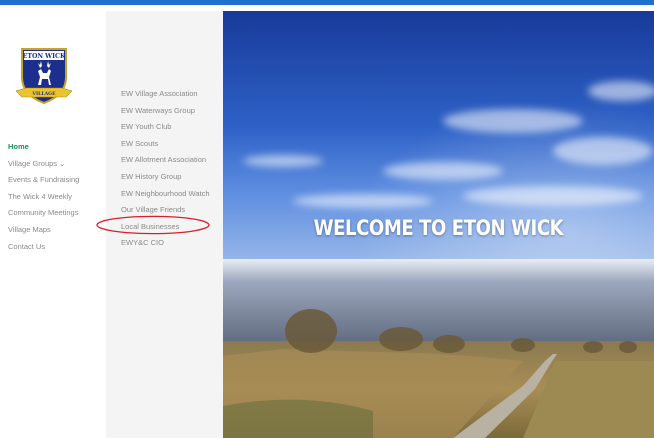 The height and width of the screenshot is (438, 654). What do you see at coordinates (165, 143) in the screenshot?
I see `submenu-item-scouts: EW Scouts` at bounding box center [165, 143].